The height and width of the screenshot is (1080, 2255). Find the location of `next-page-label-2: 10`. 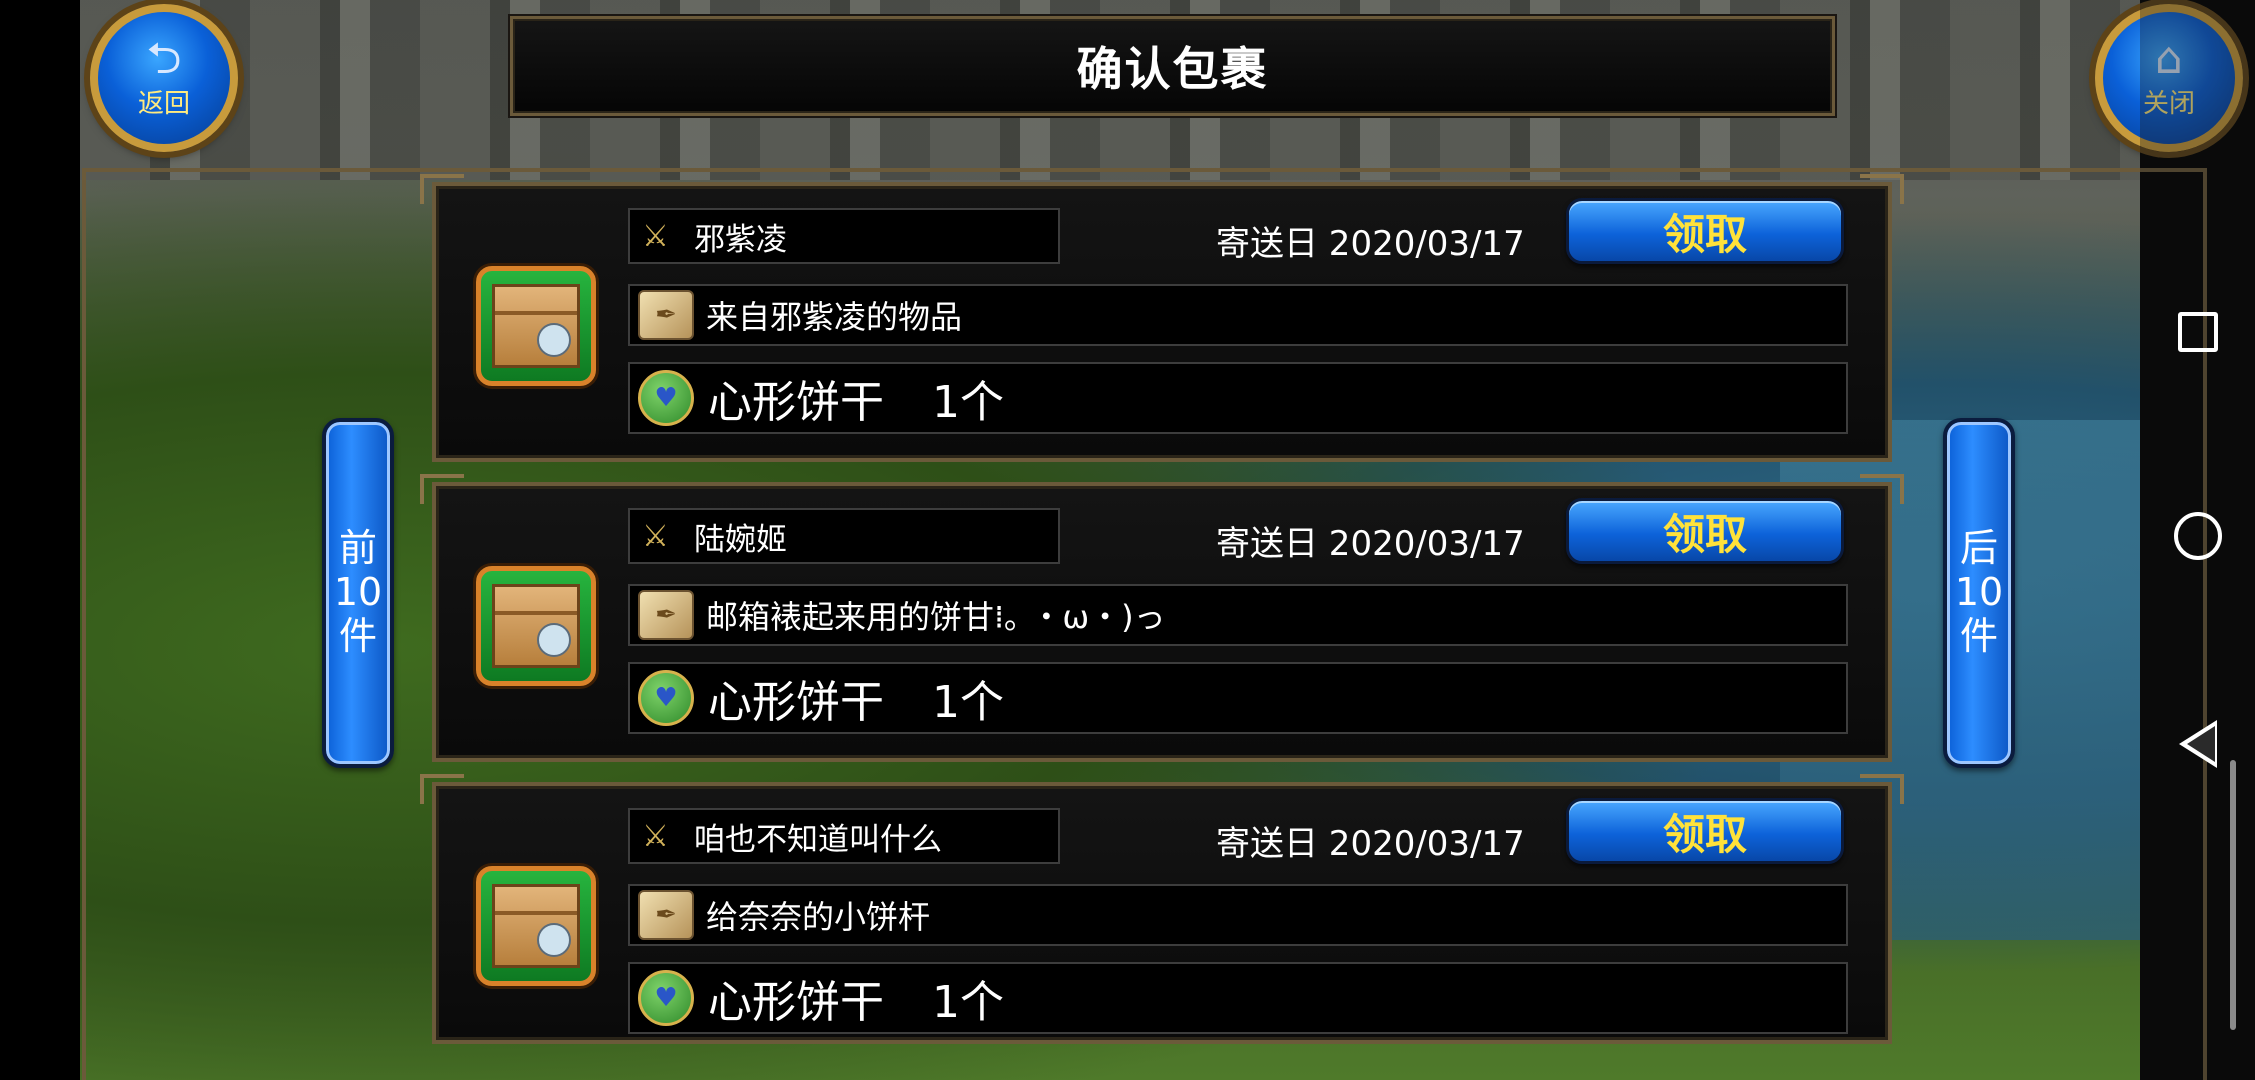

next-page-label-2: 10 is located at coordinates (1979, 592).